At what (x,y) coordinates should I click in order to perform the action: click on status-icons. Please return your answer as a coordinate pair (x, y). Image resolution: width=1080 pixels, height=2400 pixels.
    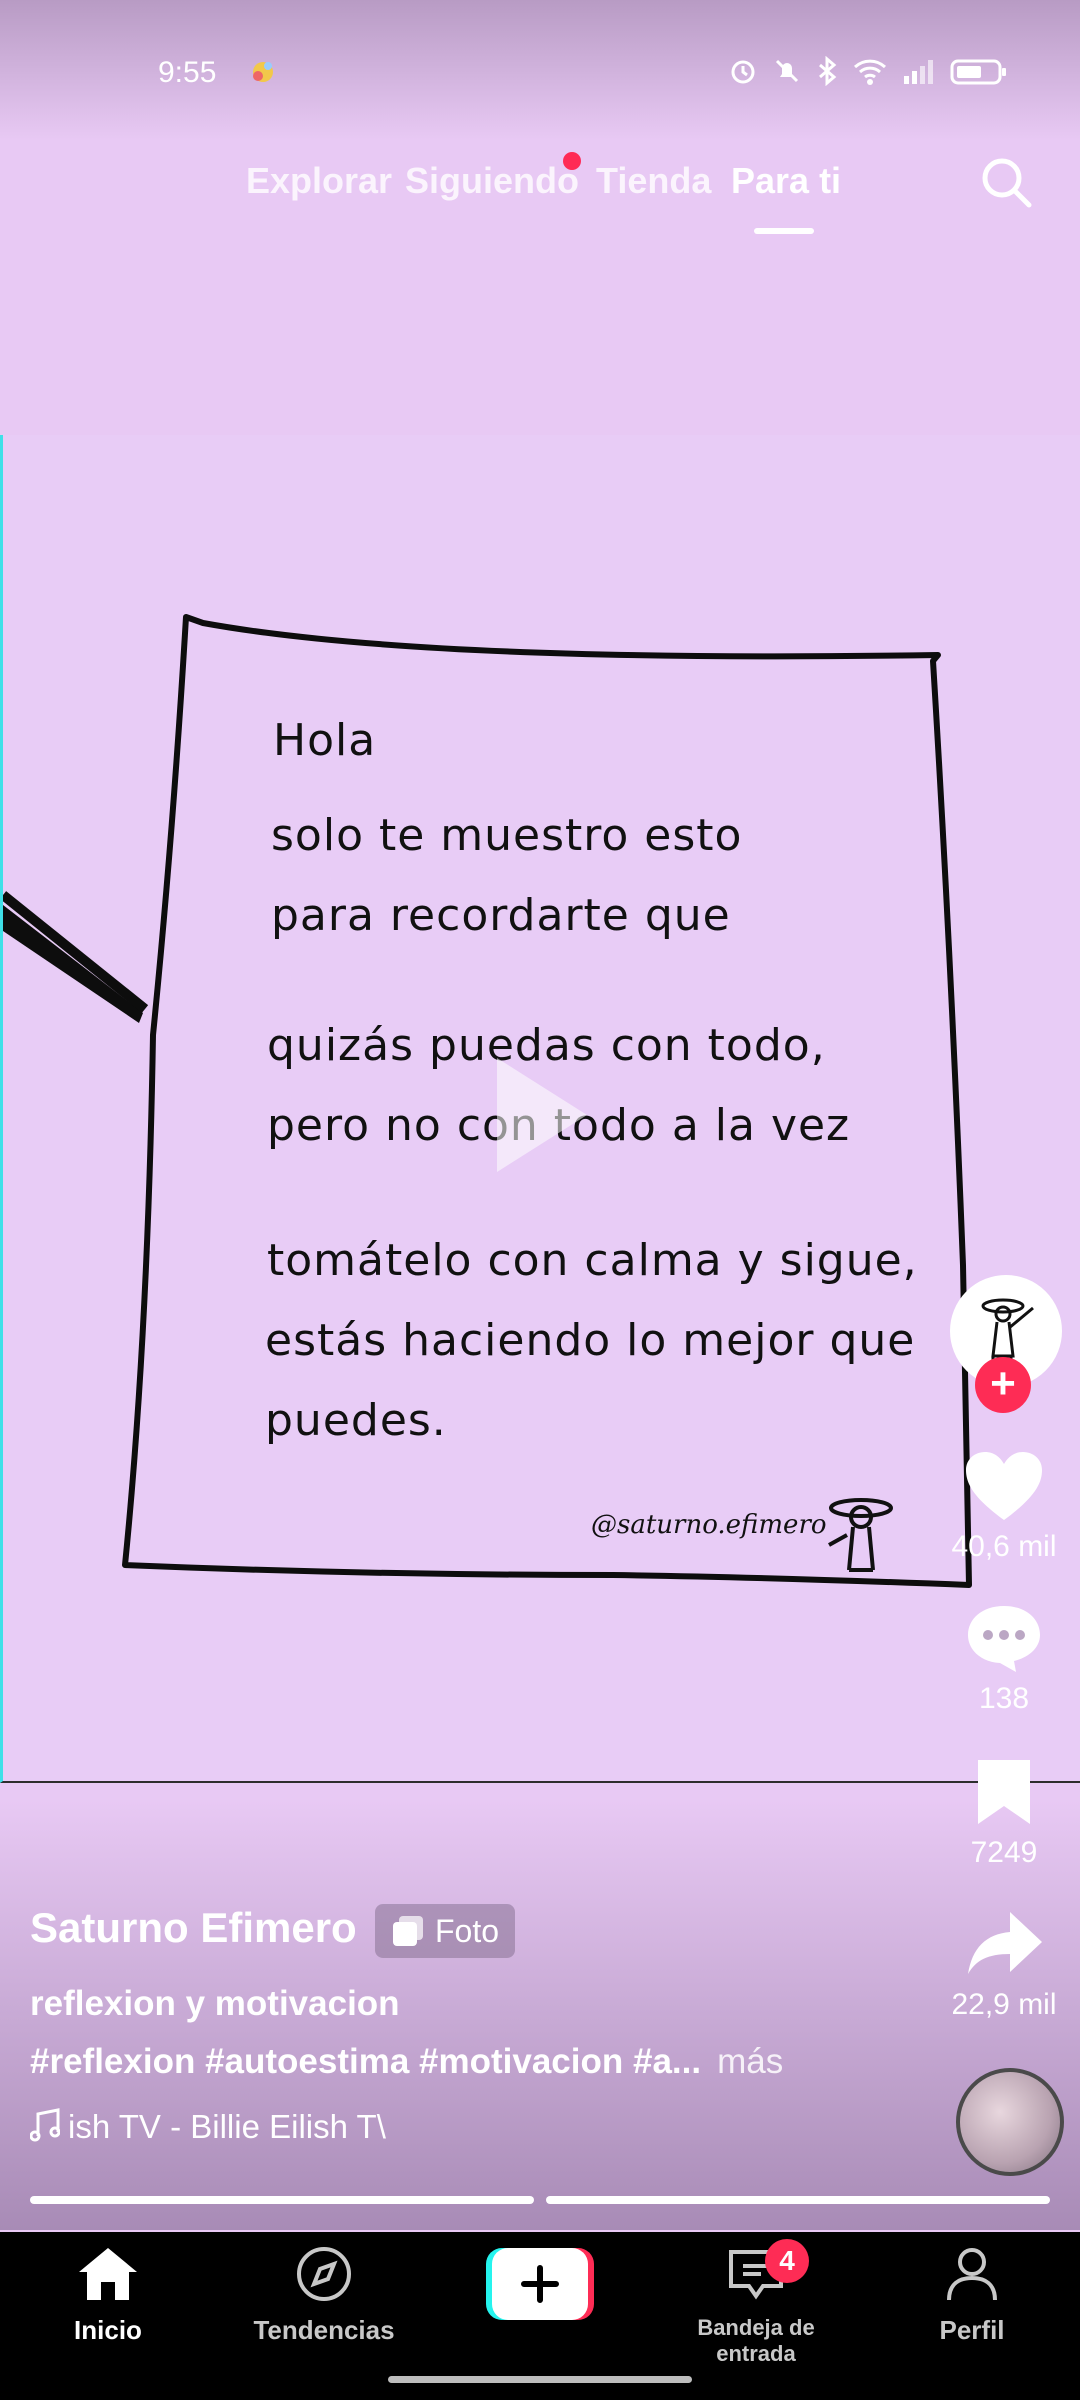
    Looking at the image, I should click on (868, 71).